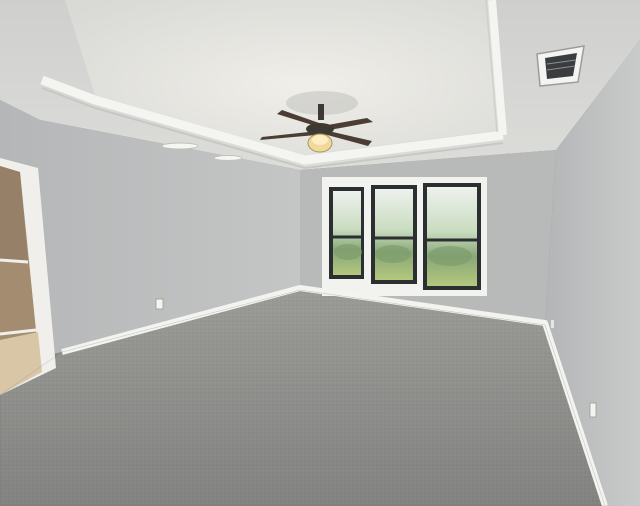 The width and height of the screenshot is (640, 506). What do you see at coordinates (404, 236) in the screenshot?
I see `triple-window` at bounding box center [404, 236].